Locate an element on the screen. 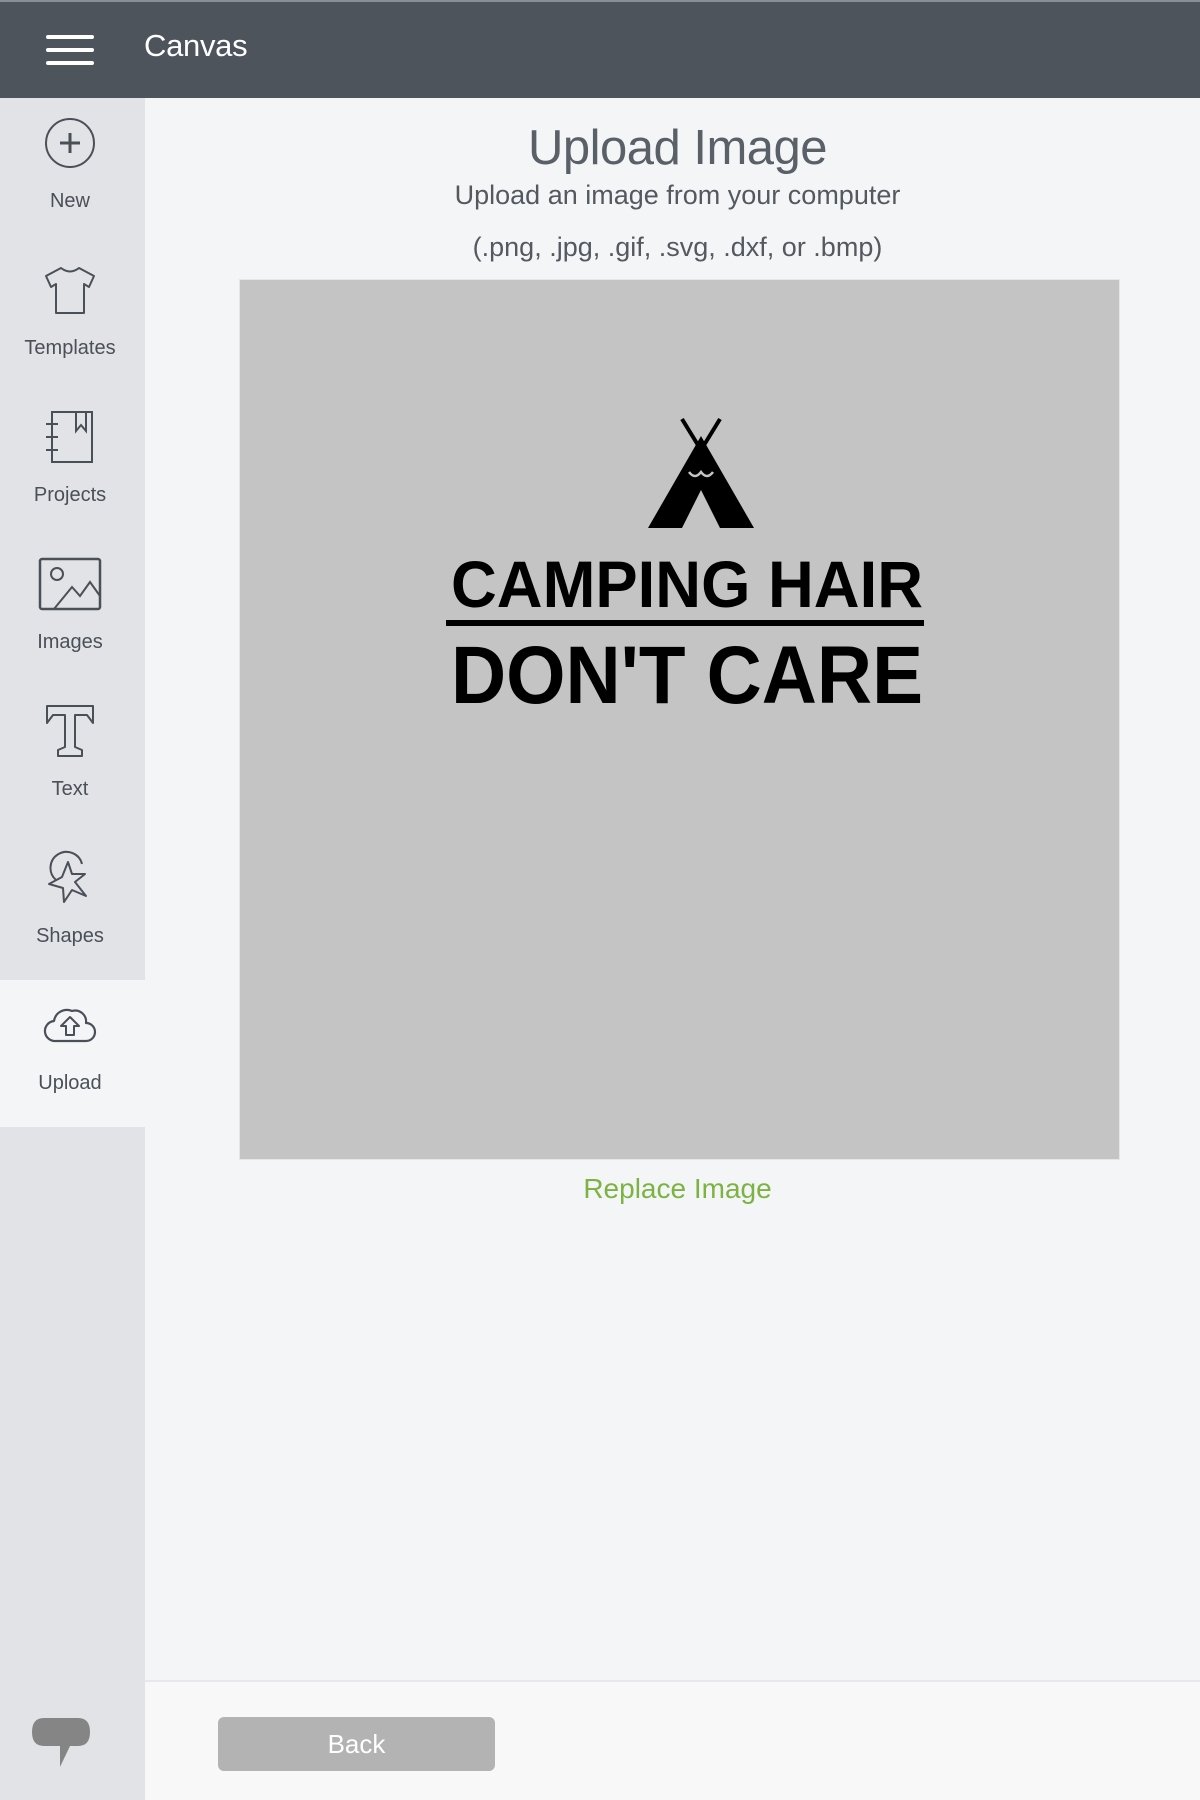 Image resolution: width=1200 pixels, height=1800 pixels. shapes-icon is located at coordinates (70, 878).